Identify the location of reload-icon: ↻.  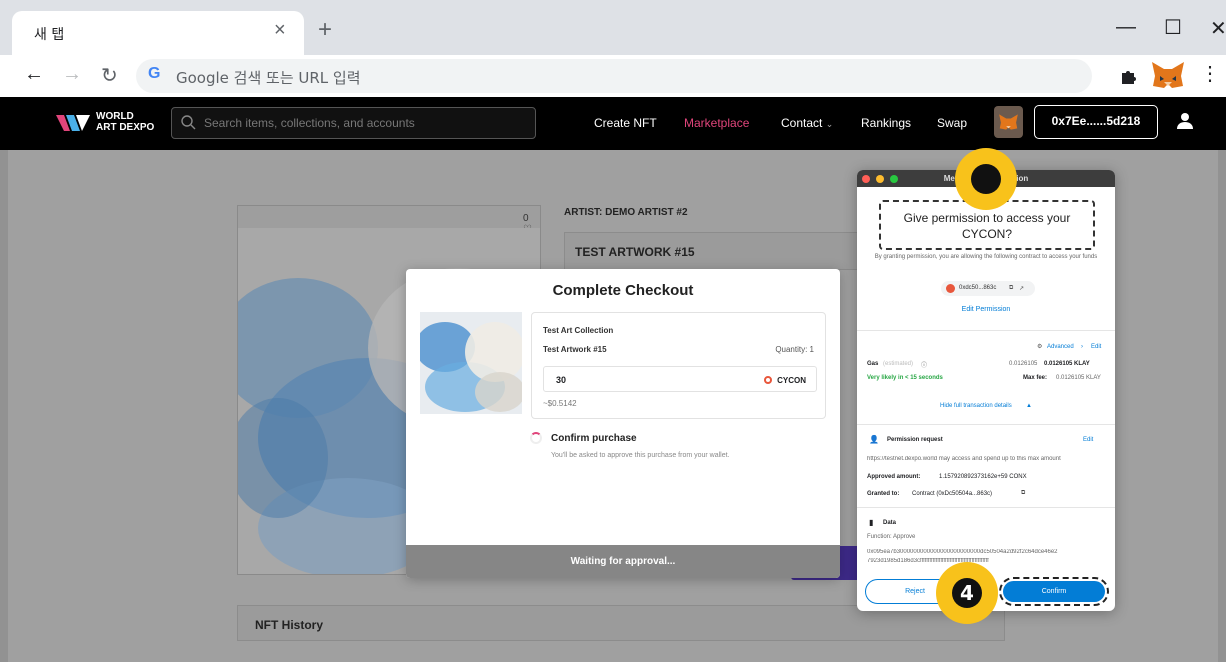
(109, 75).